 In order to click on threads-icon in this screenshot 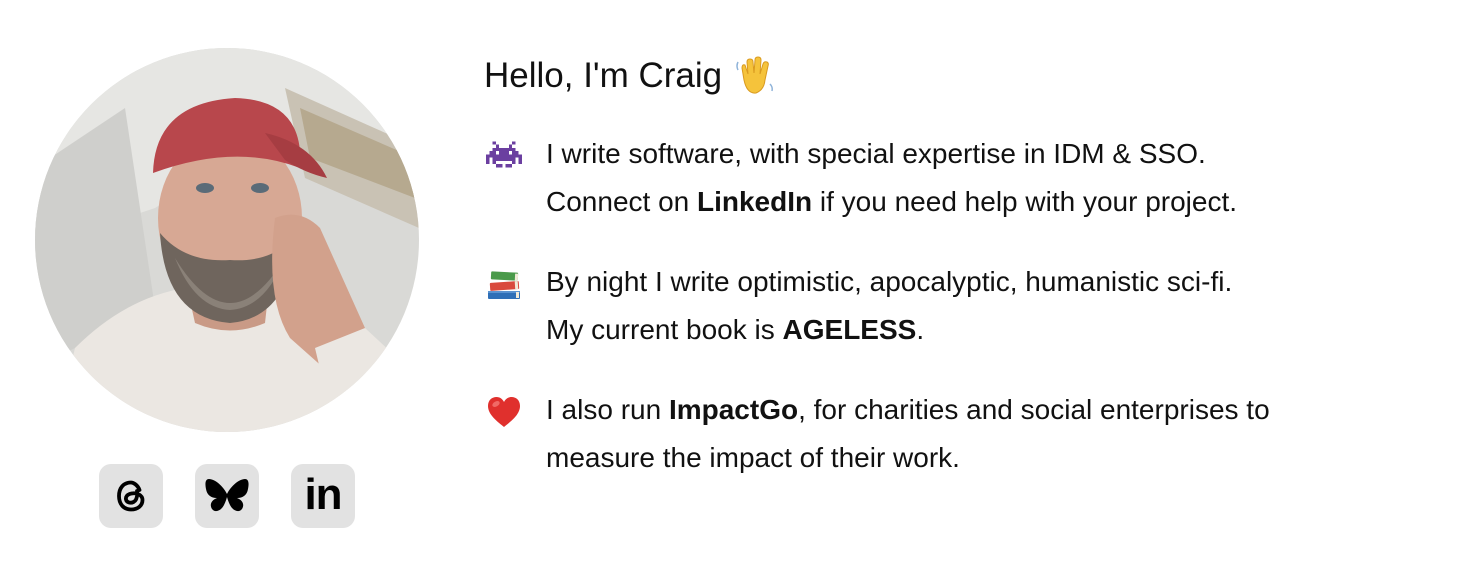, I will do `click(131, 496)`.